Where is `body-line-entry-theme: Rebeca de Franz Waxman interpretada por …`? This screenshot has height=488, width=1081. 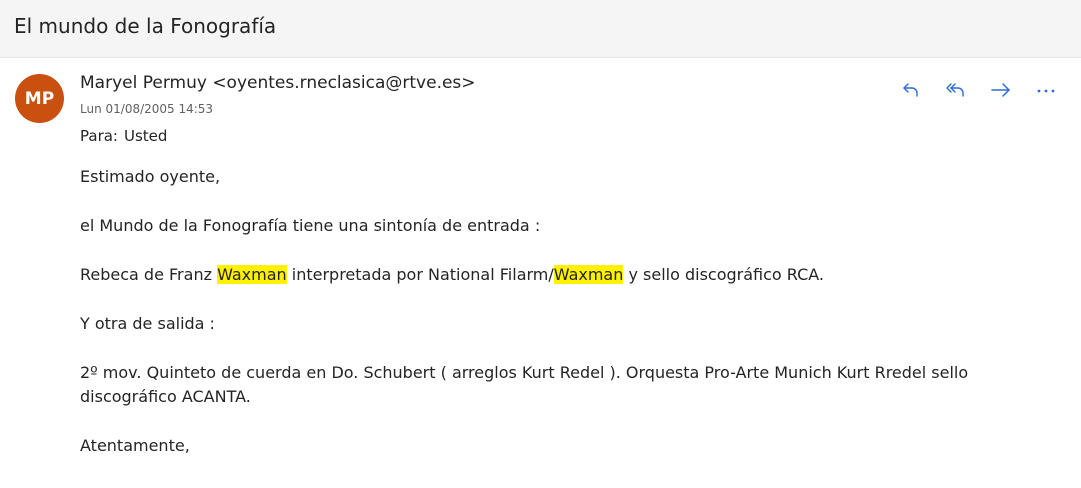
body-line-entry-theme: Rebeca de Franz Waxman interpretada por … is located at coordinates (560, 275).